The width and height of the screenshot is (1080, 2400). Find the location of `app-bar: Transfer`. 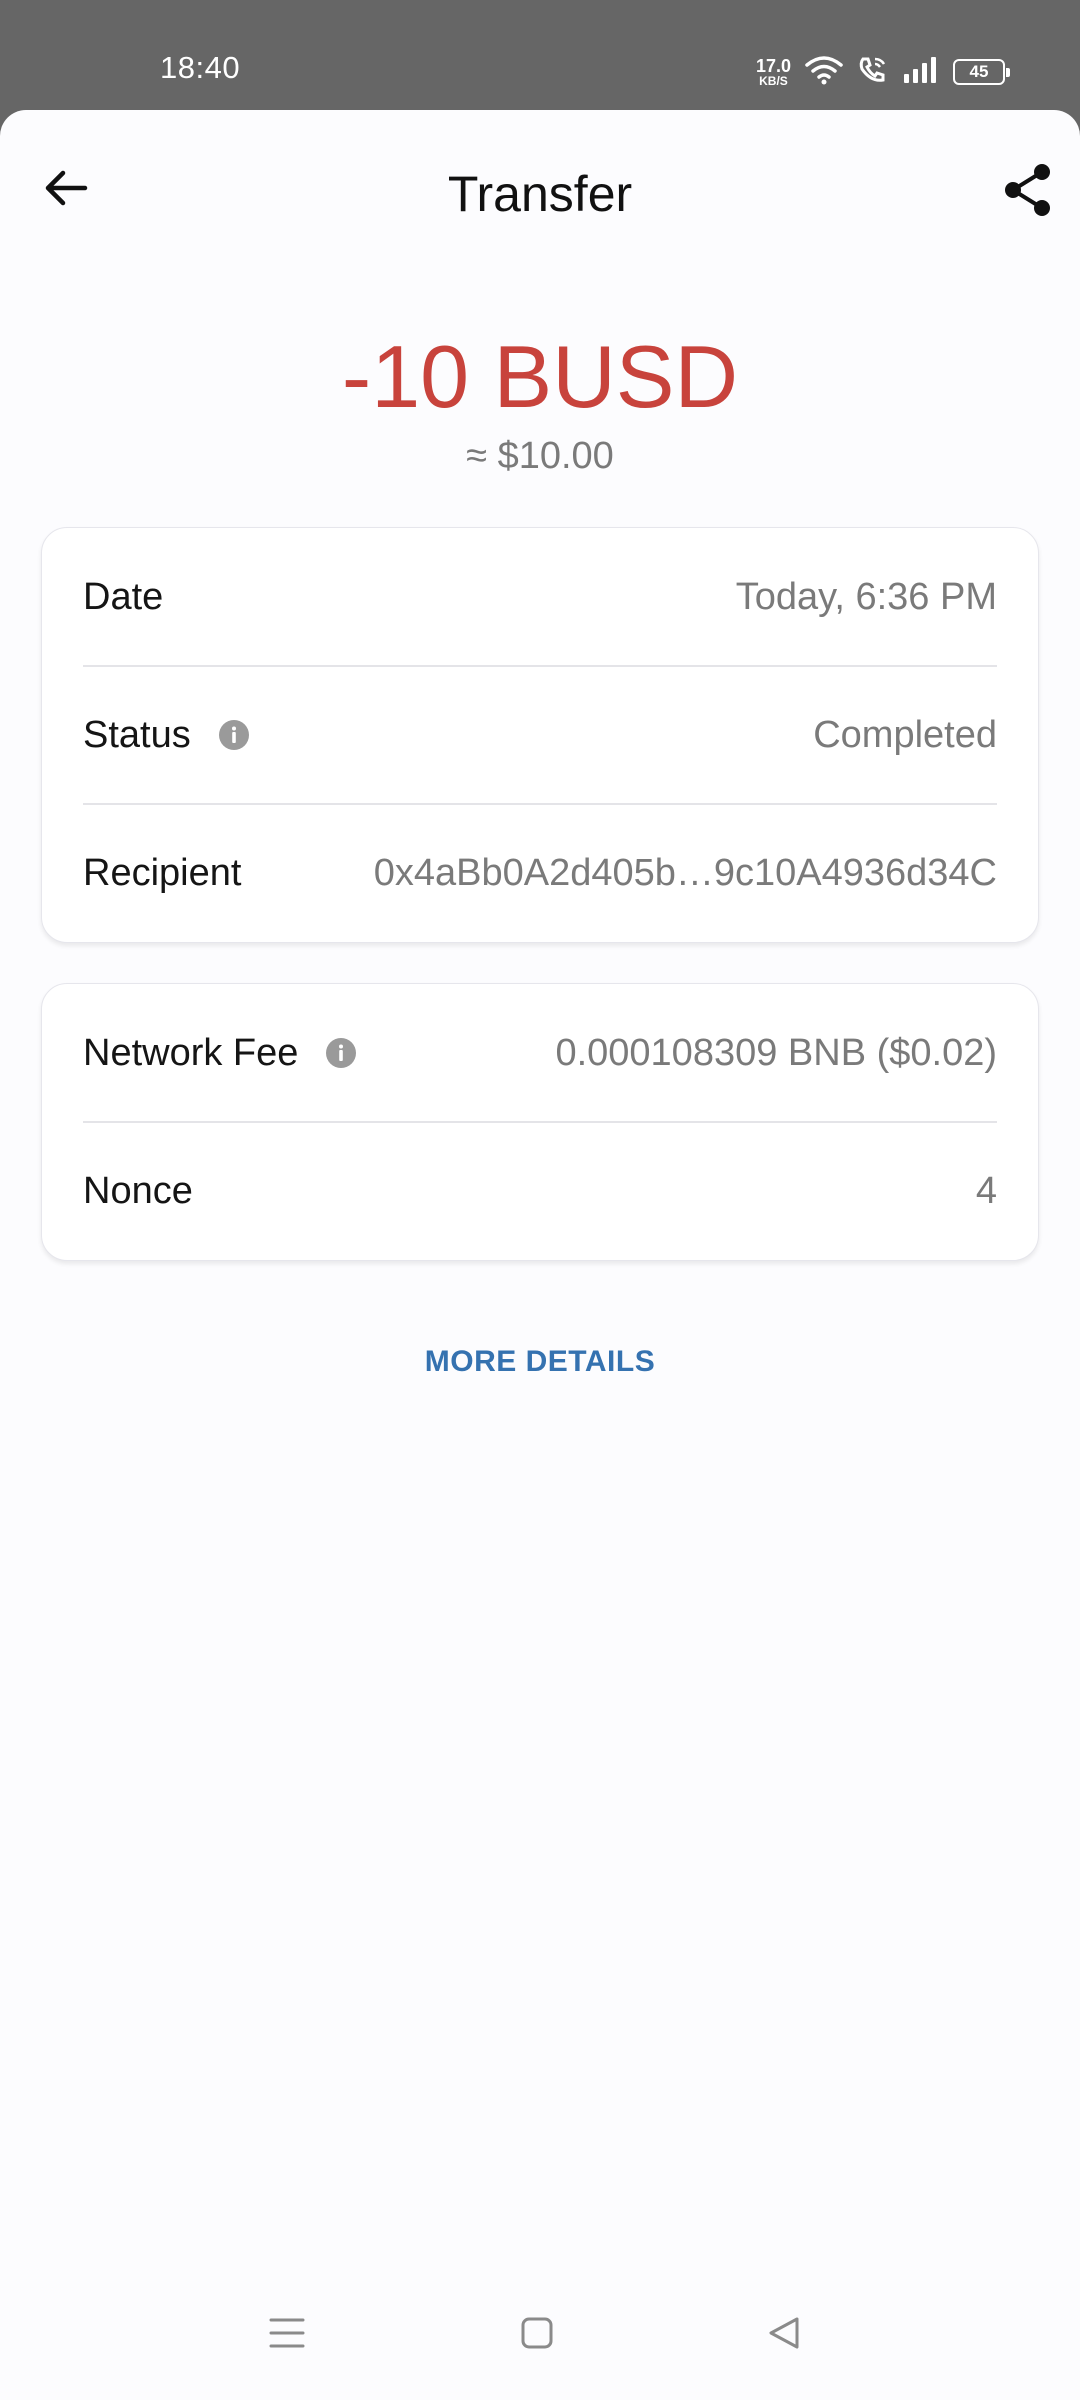

app-bar: Transfer is located at coordinates (540, 190).